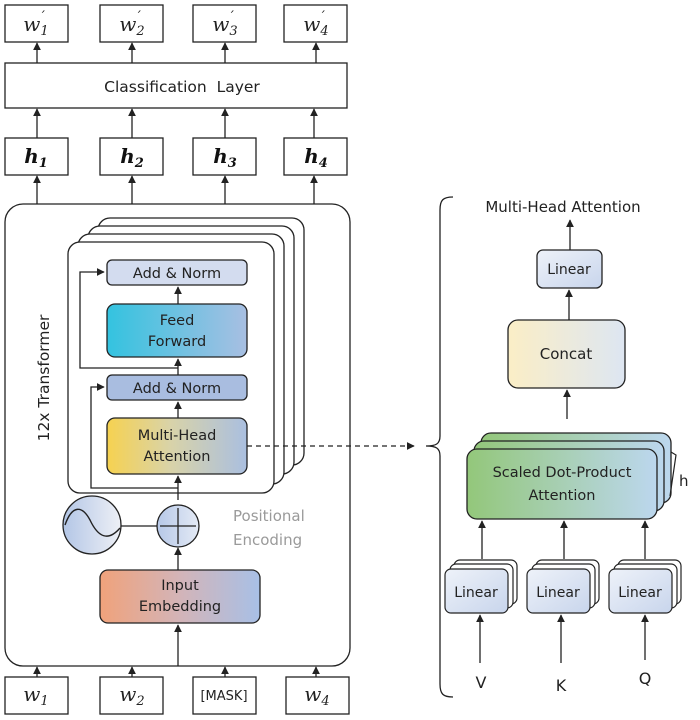  I want to click on hidden-state-2: h2, so click(131, 156).